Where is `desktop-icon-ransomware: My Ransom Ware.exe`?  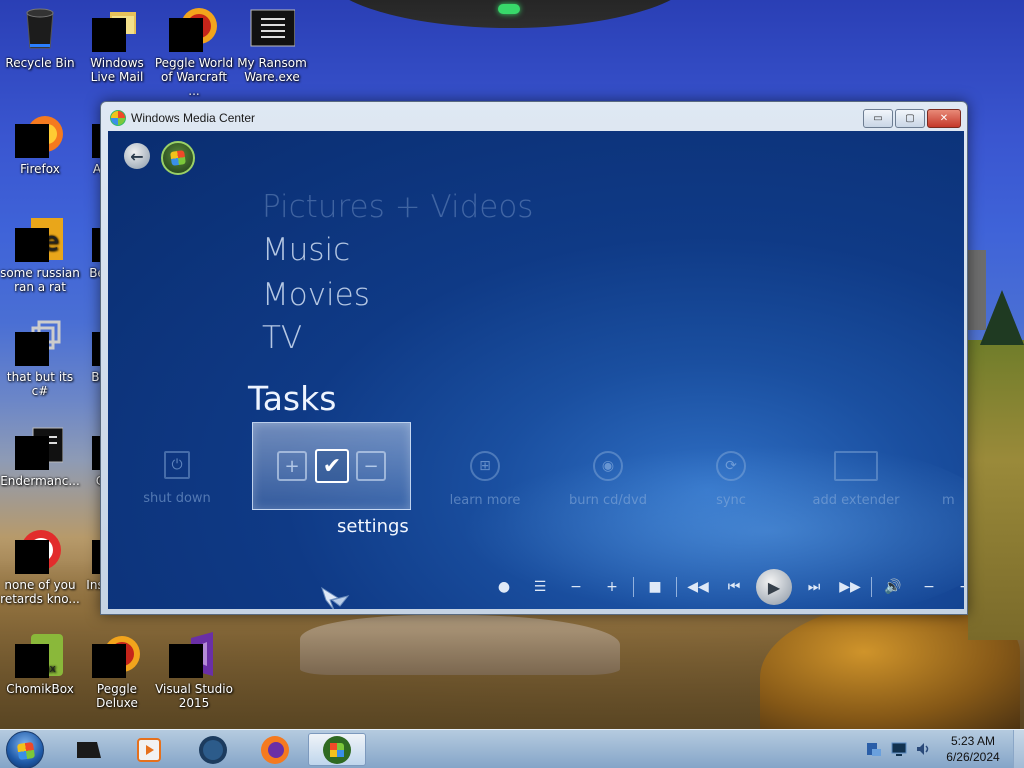 desktop-icon-ransomware: My Ransom Ware.exe is located at coordinates (272, 45).